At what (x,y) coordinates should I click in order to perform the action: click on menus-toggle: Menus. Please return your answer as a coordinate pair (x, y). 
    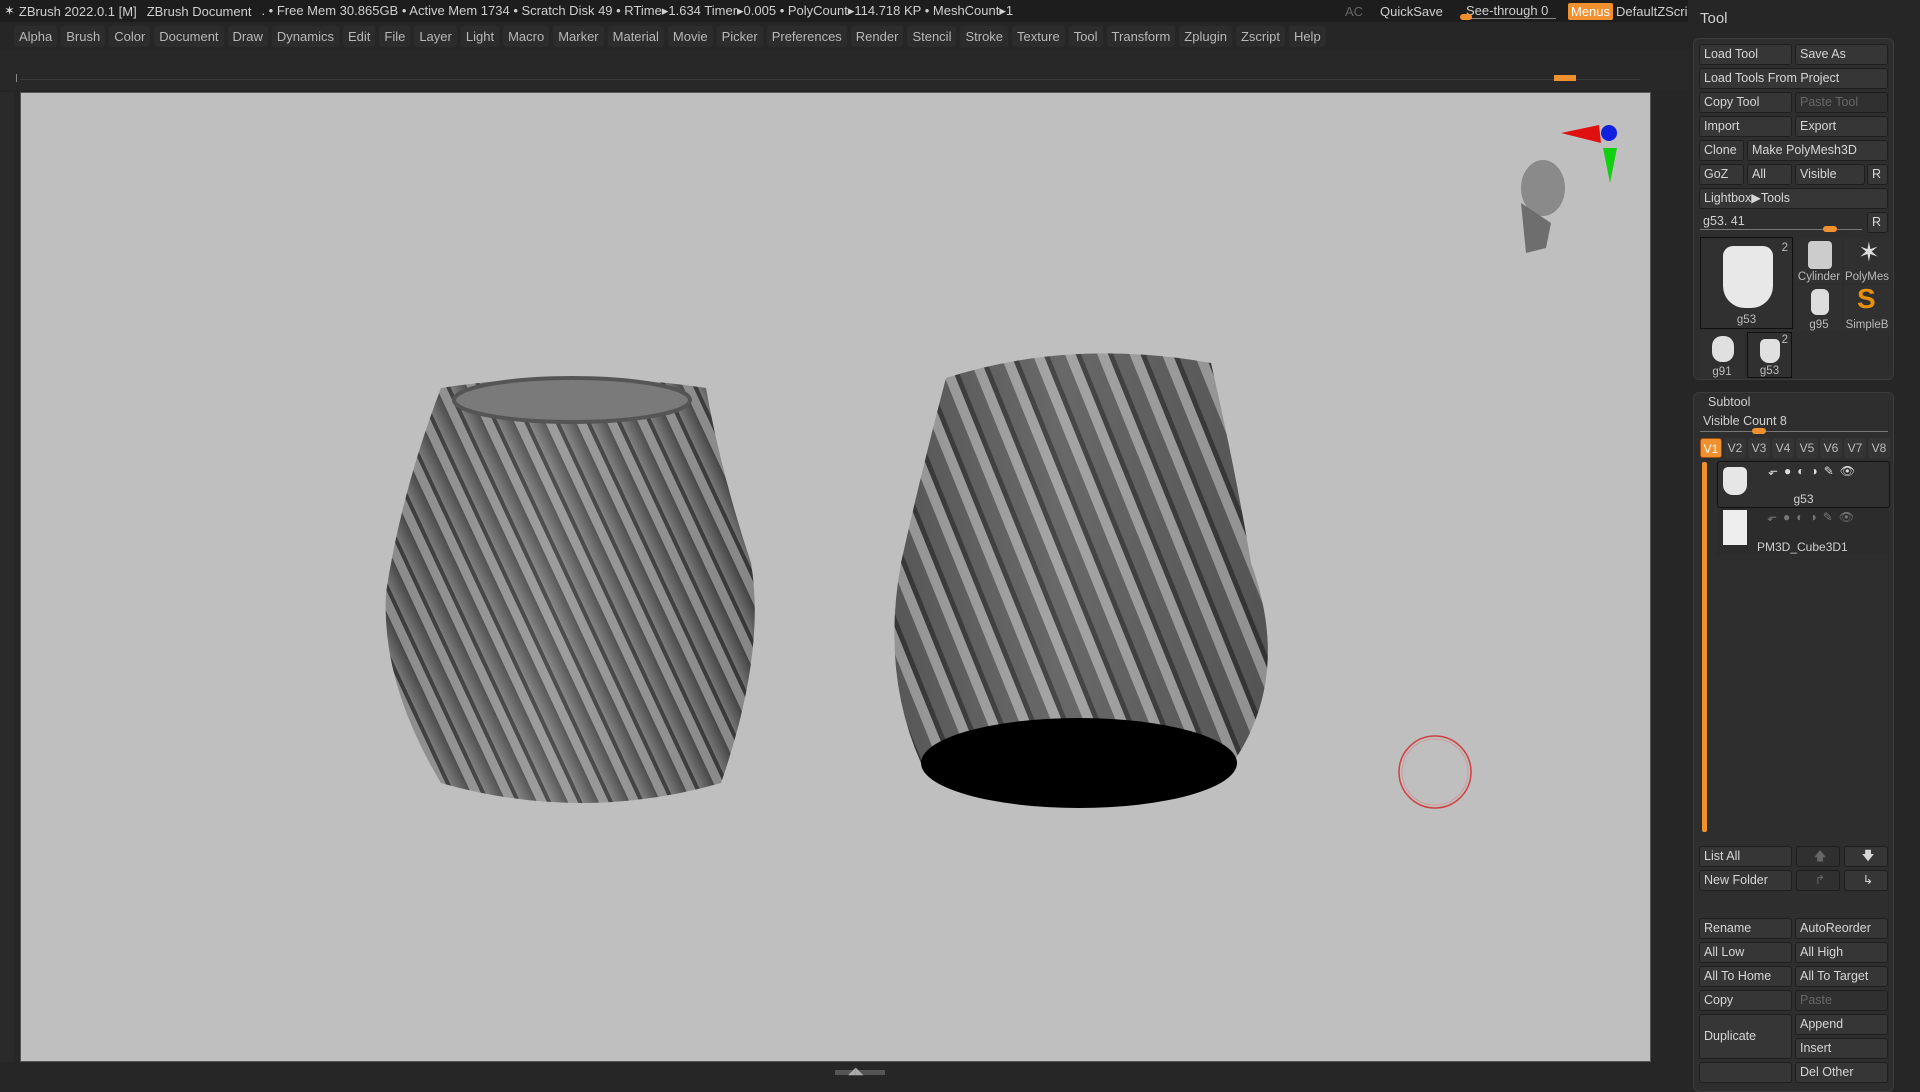
    Looking at the image, I should click on (1591, 11).